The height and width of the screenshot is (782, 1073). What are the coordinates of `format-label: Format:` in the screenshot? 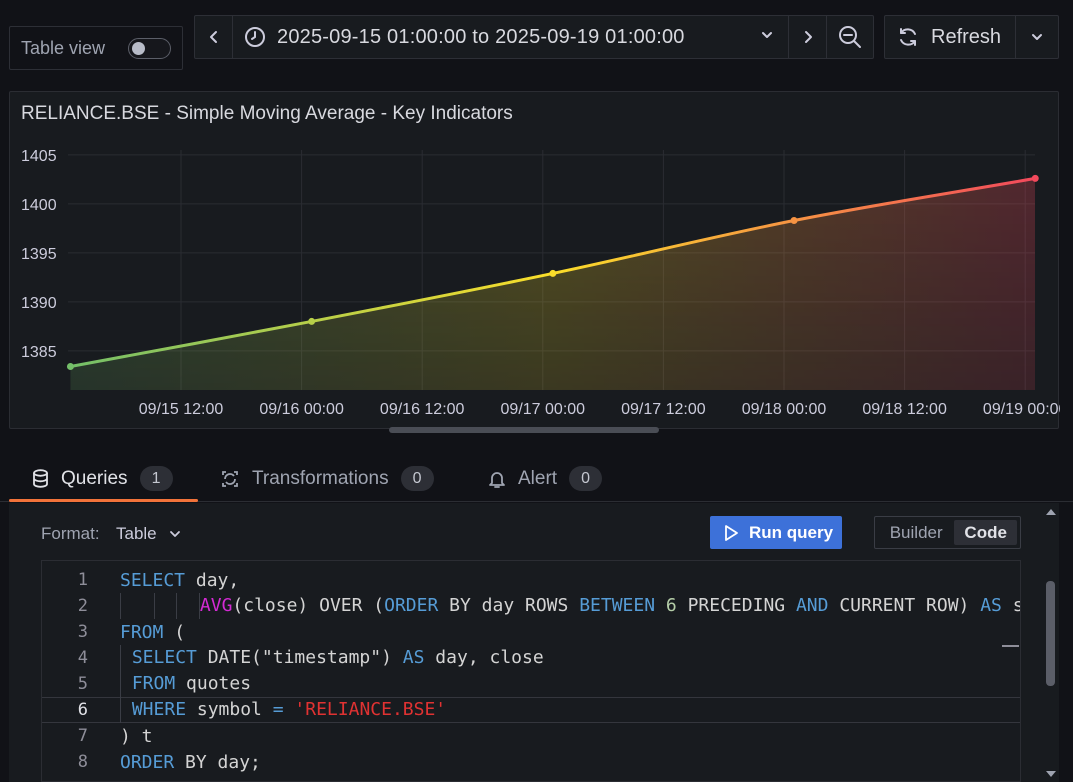 It's located at (70, 533).